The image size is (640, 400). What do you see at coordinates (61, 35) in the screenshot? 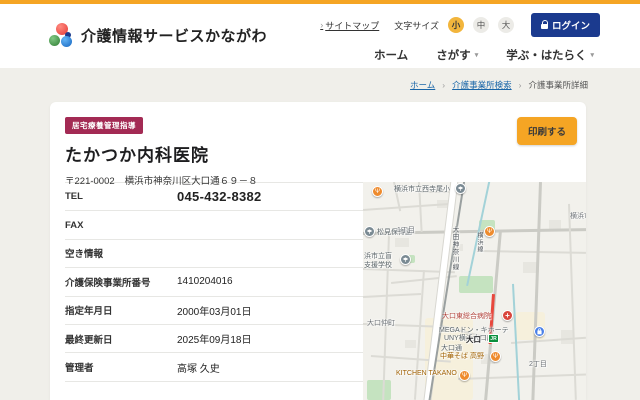
I see `brand-logo-icon` at bounding box center [61, 35].